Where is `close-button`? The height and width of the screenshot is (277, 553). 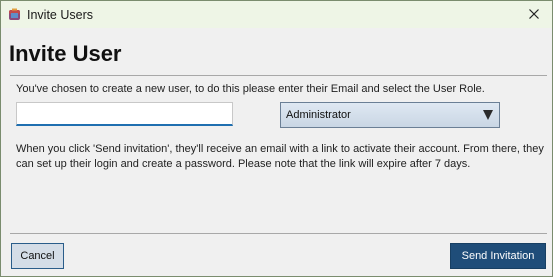 close-button is located at coordinates (534, 14).